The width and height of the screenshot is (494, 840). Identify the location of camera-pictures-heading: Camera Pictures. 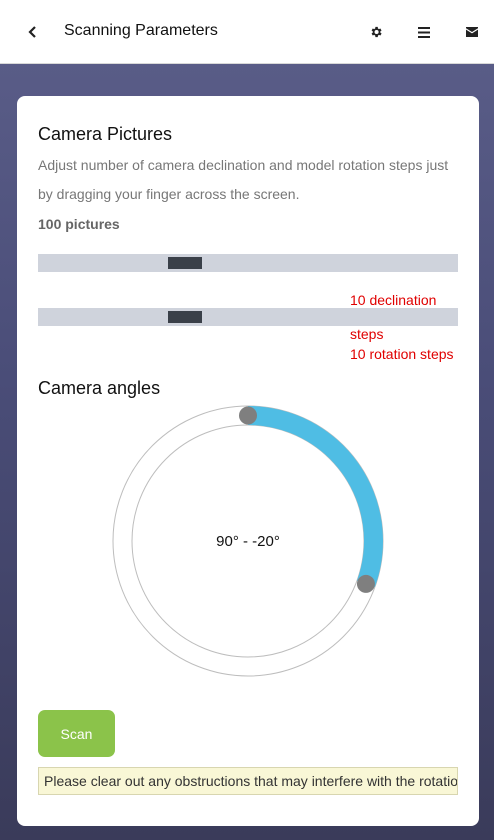
(105, 134).